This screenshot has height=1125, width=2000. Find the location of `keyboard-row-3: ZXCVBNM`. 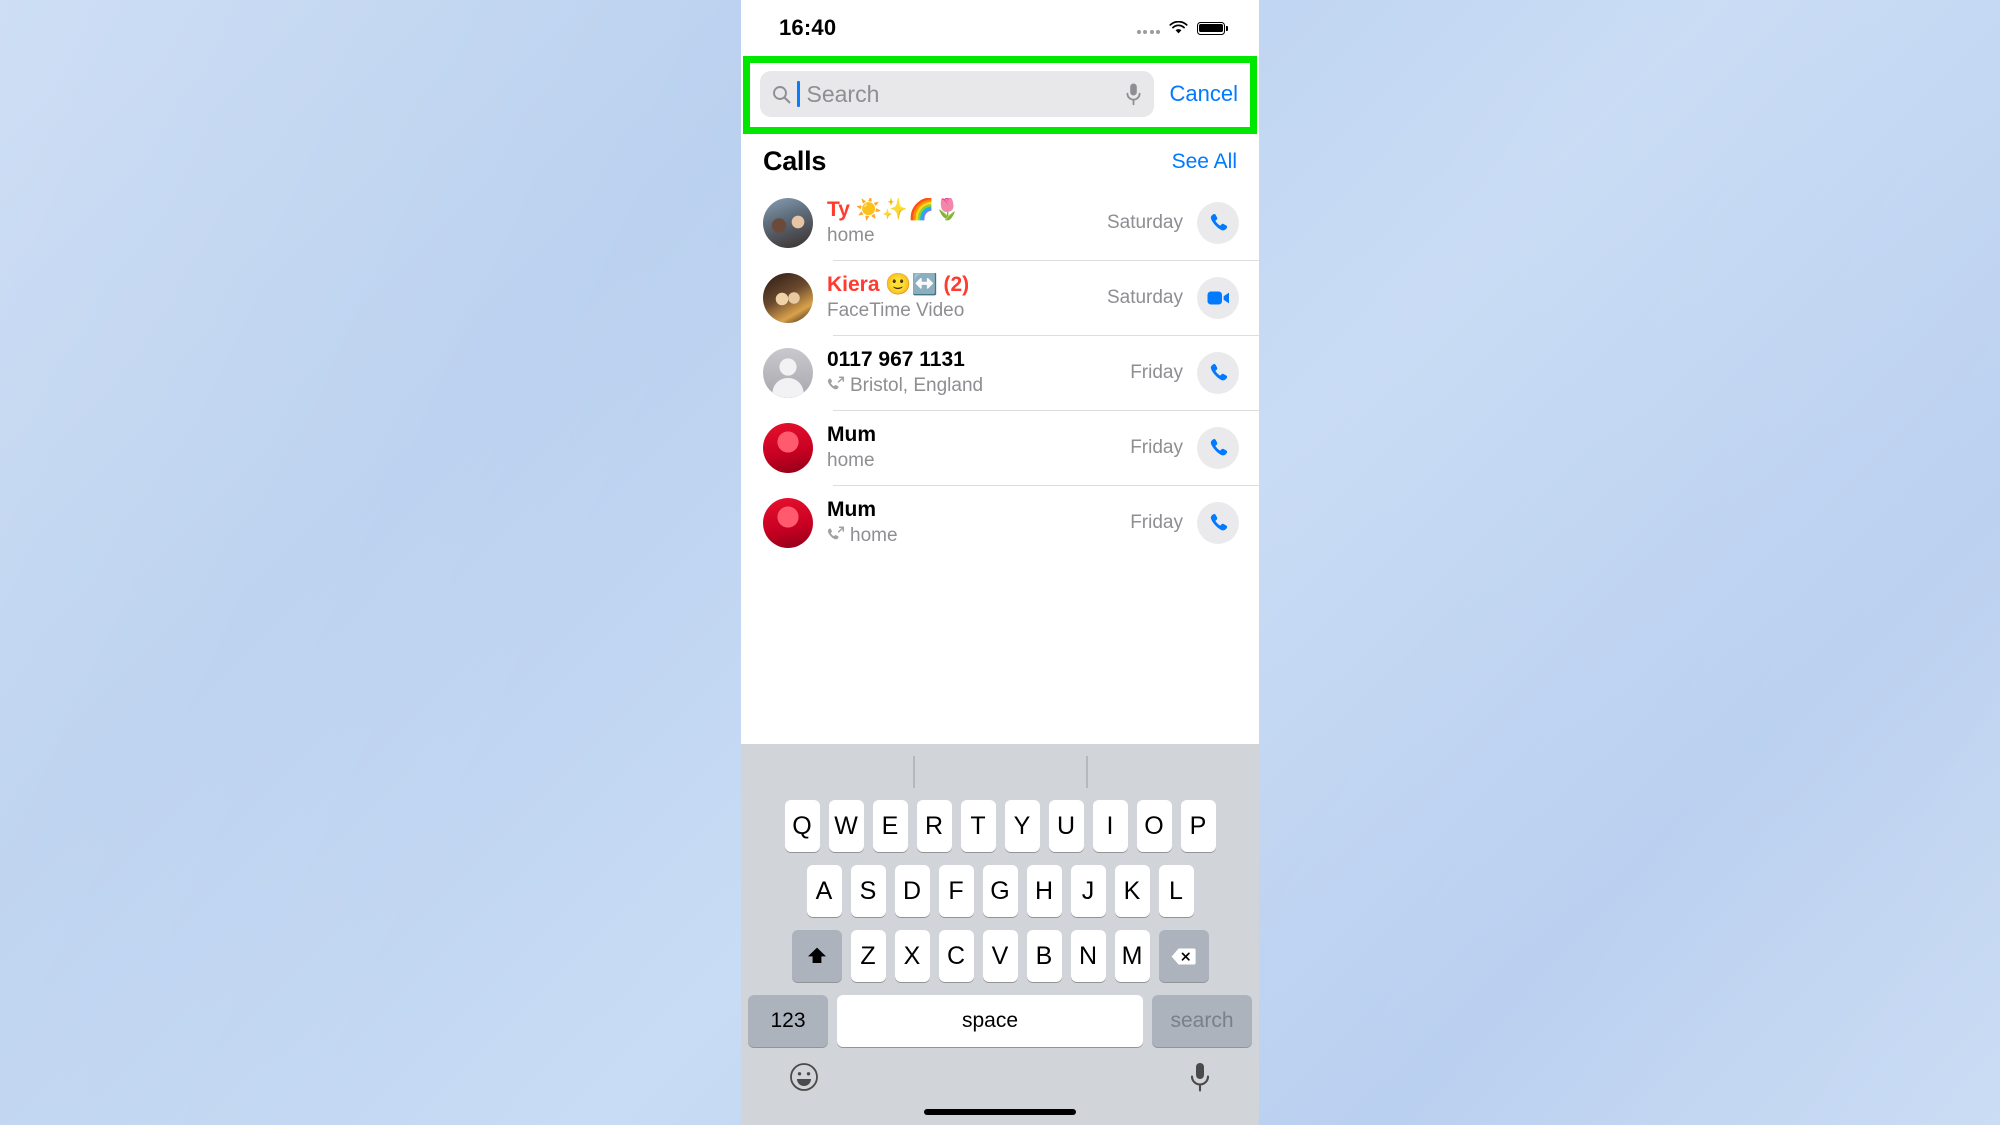

keyboard-row-3: ZXCVBNM is located at coordinates (1000, 956).